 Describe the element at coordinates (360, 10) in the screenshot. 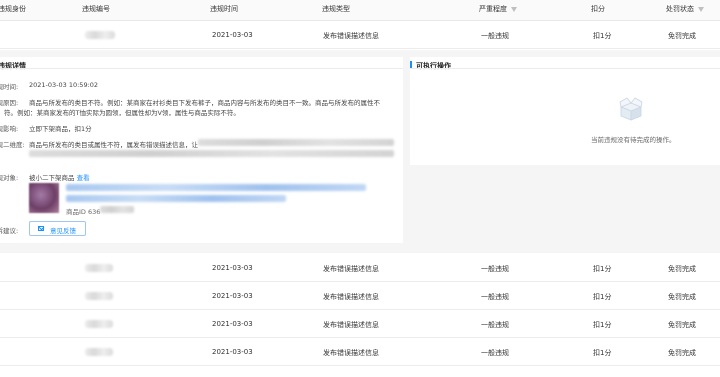

I see `table-header: 违规身份 违规编号 违规时间 违规类型 严重程度 扣分 处罚状态` at that location.